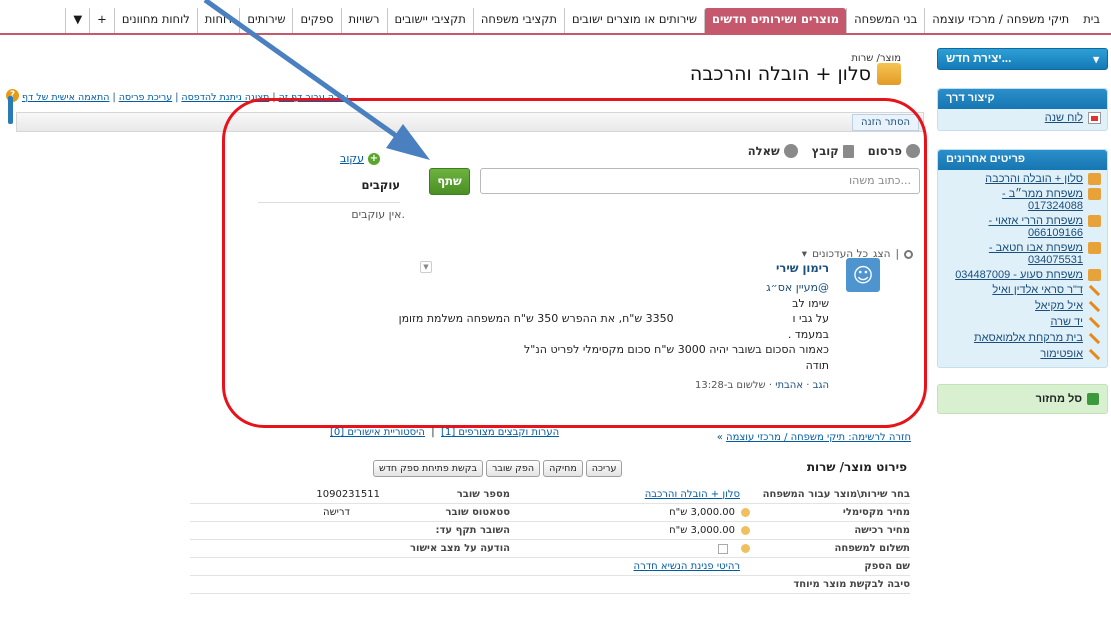  What do you see at coordinates (101, 21) in the screenshot?
I see `add-tab-icon: +` at bounding box center [101, 21].